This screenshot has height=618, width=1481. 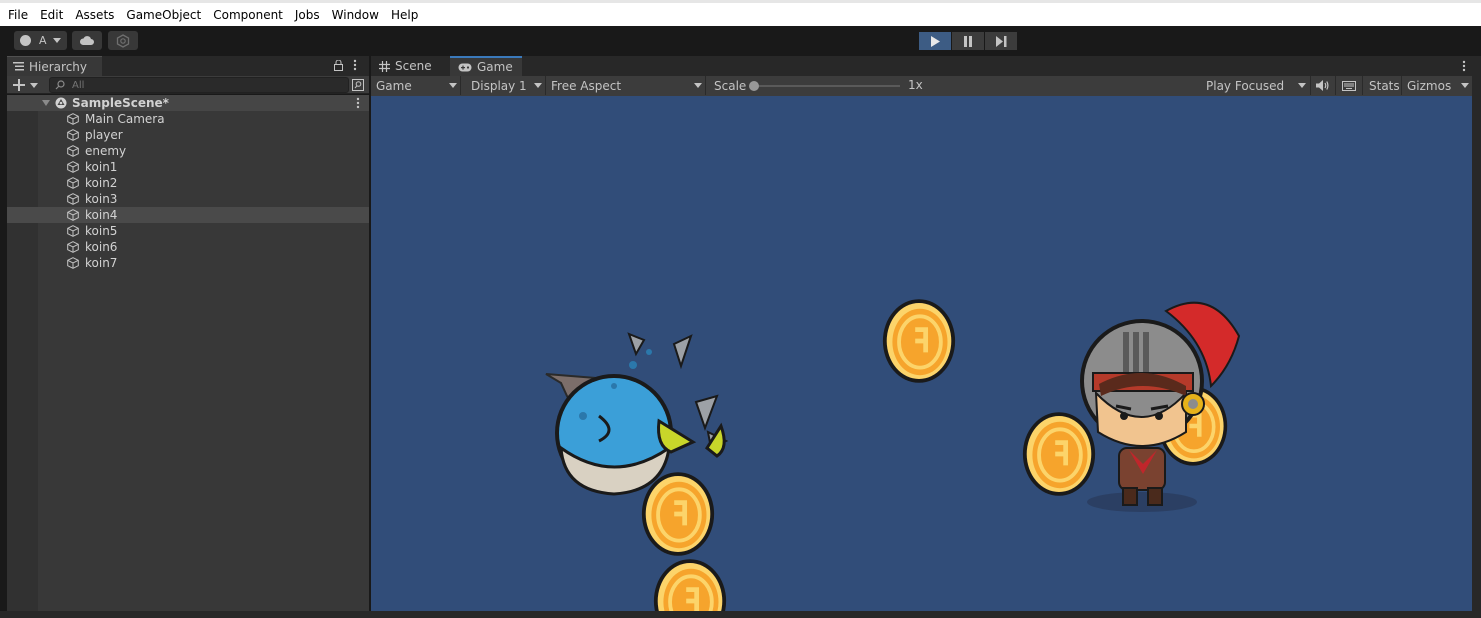 I want to click on shortcuts-toggle, so click(x=1350, y=85).